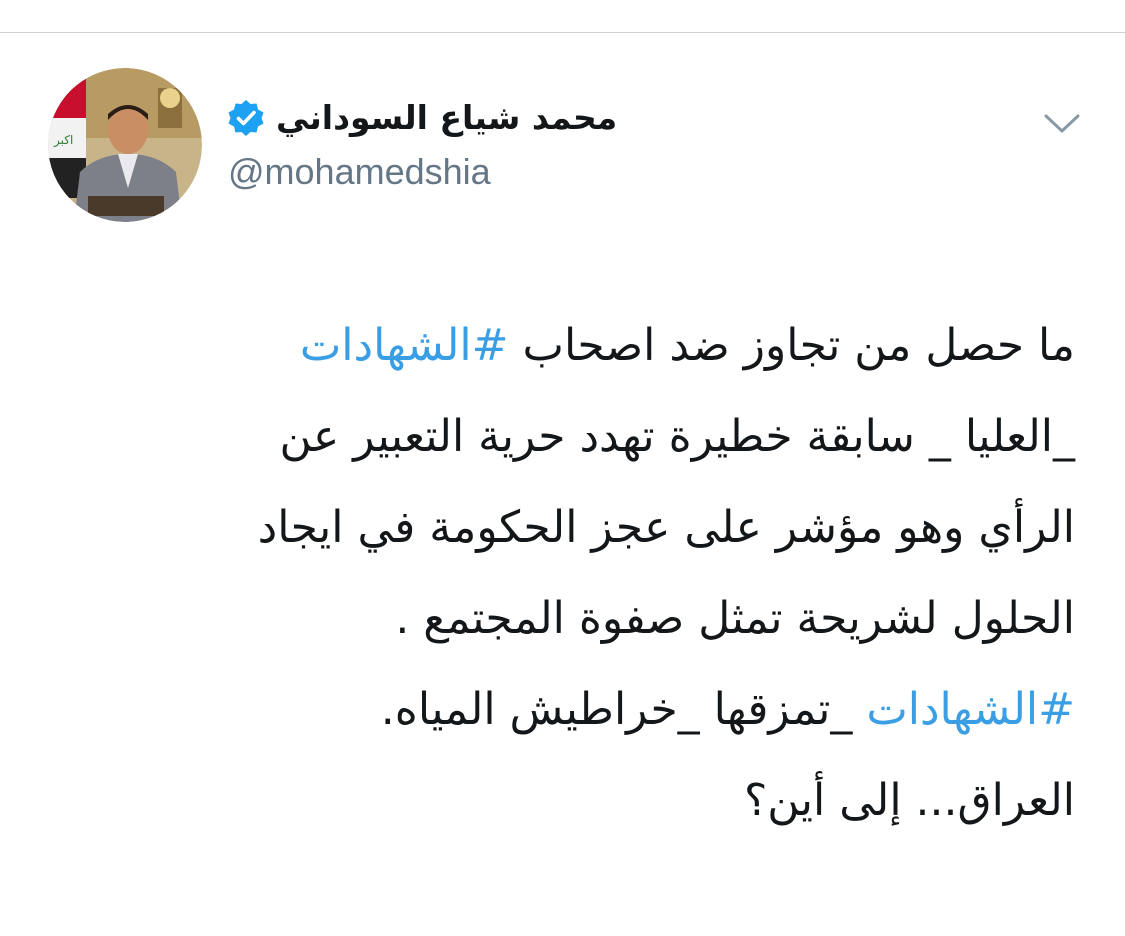 The width and height of the screenshot is (1125, 936). I want to click on top-divider, so click(562, 32).